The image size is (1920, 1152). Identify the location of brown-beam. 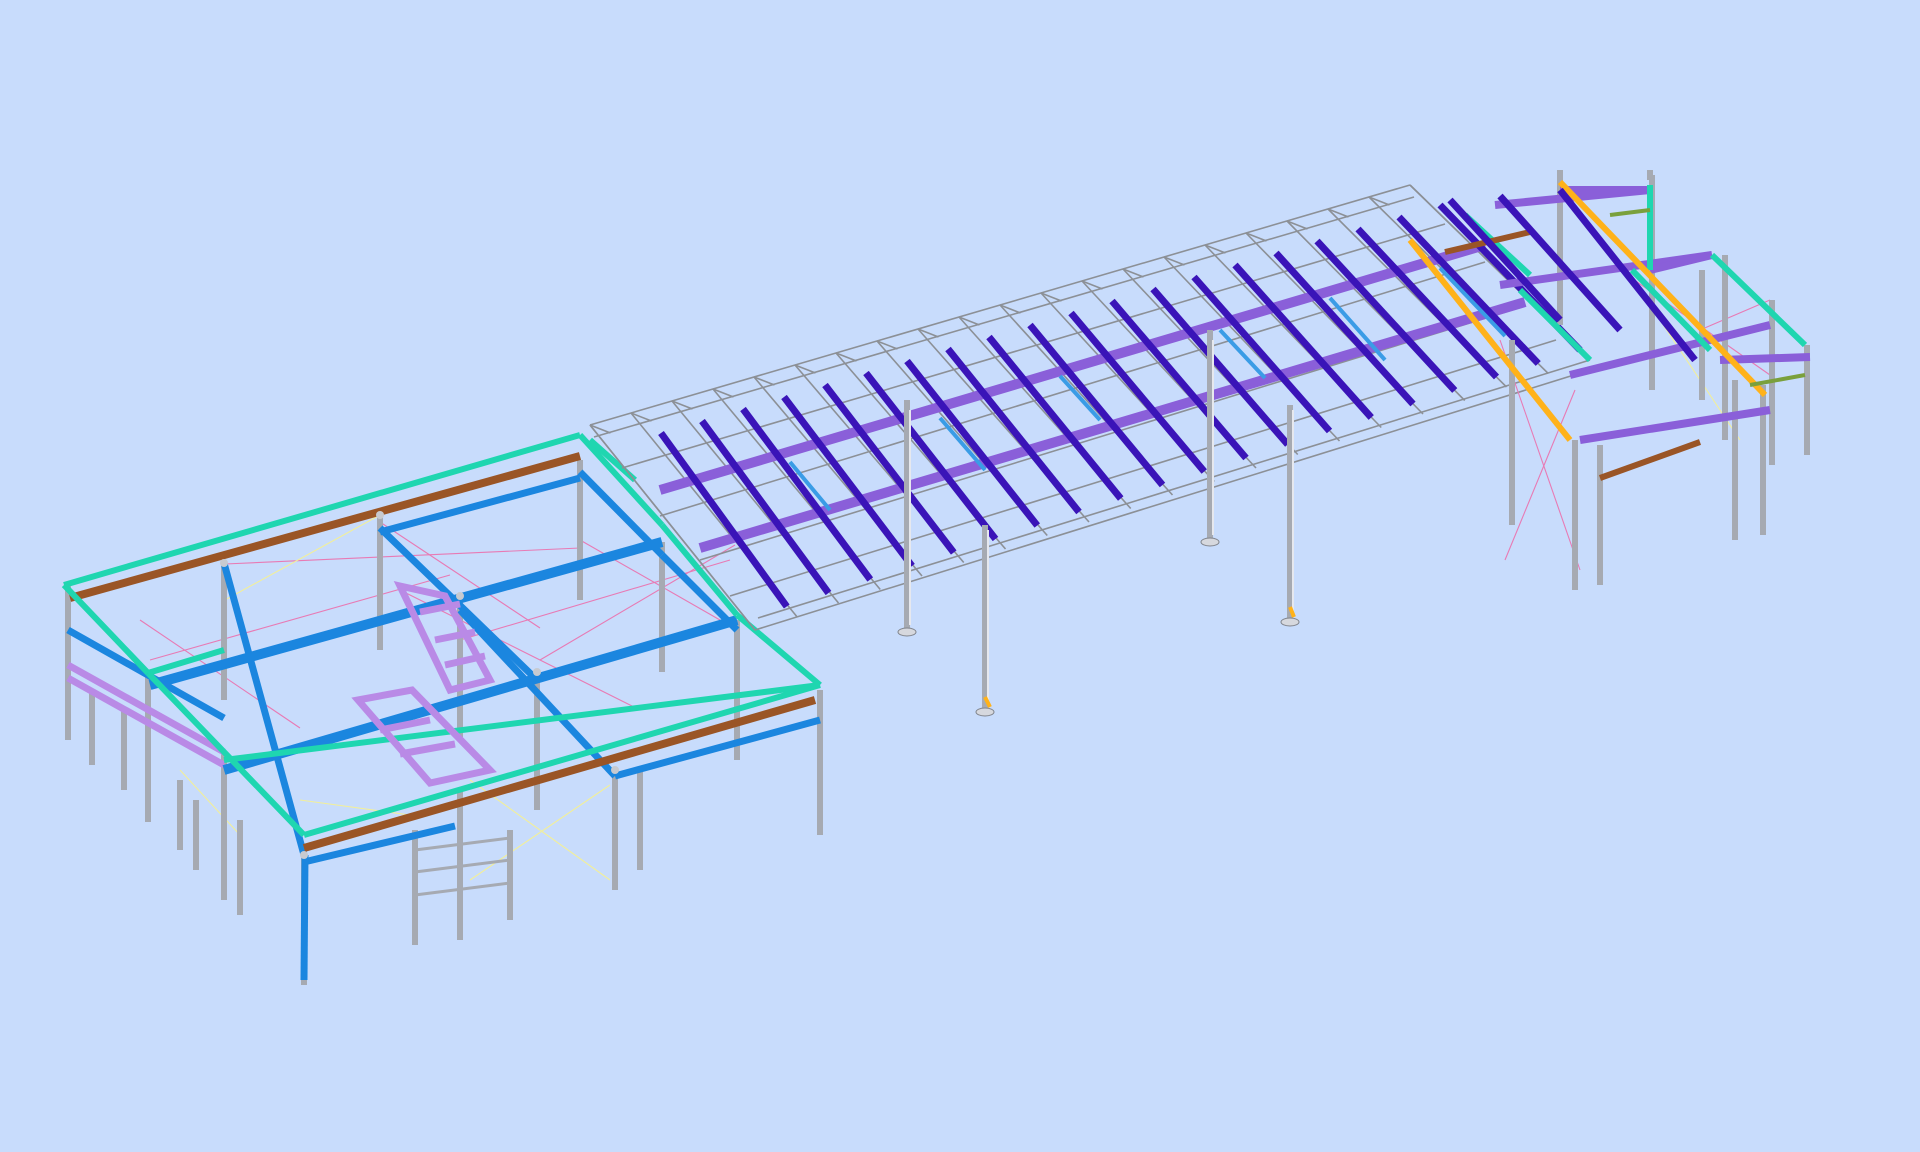
(1650, 460).